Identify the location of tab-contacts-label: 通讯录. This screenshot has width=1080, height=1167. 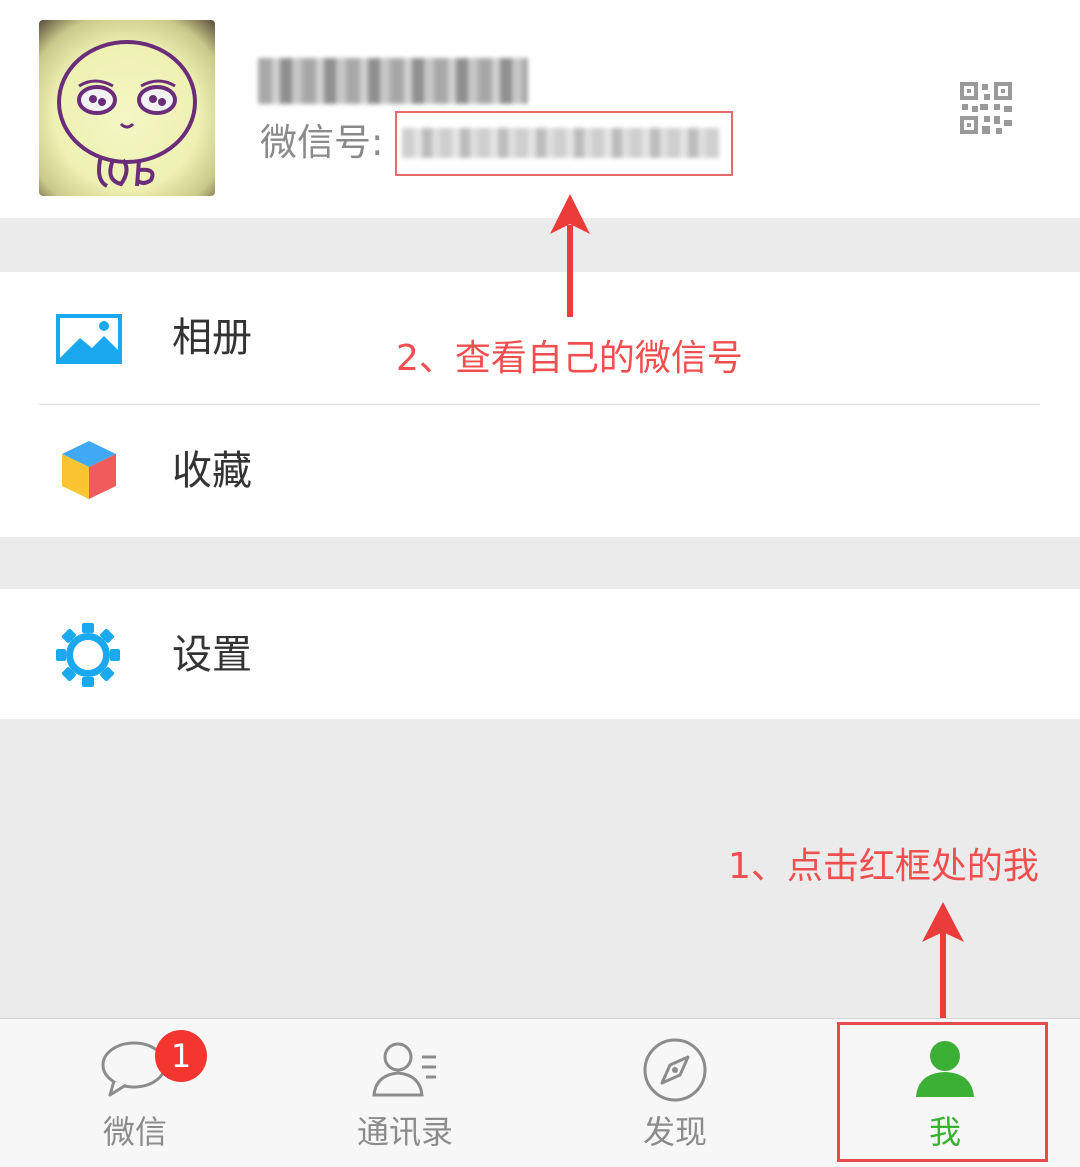
(404, 1132).